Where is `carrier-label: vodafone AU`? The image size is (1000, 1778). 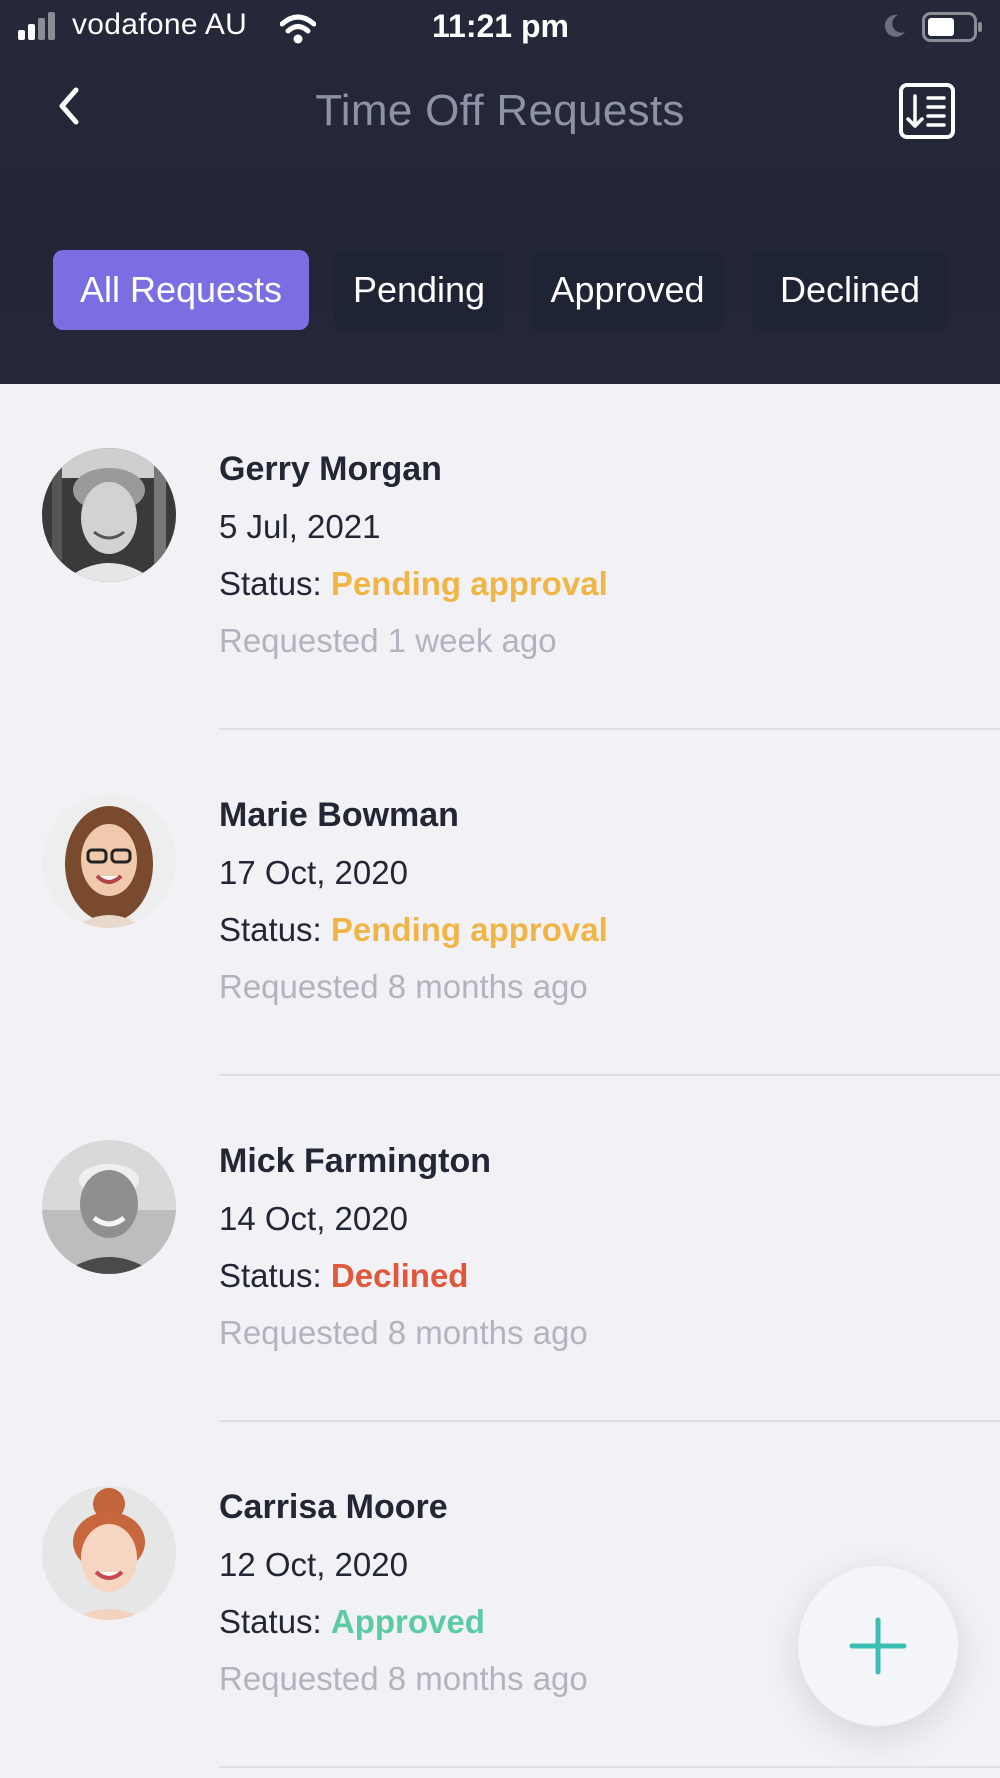 carrier-label: vodafone AU is located at coordinates (160, 24).